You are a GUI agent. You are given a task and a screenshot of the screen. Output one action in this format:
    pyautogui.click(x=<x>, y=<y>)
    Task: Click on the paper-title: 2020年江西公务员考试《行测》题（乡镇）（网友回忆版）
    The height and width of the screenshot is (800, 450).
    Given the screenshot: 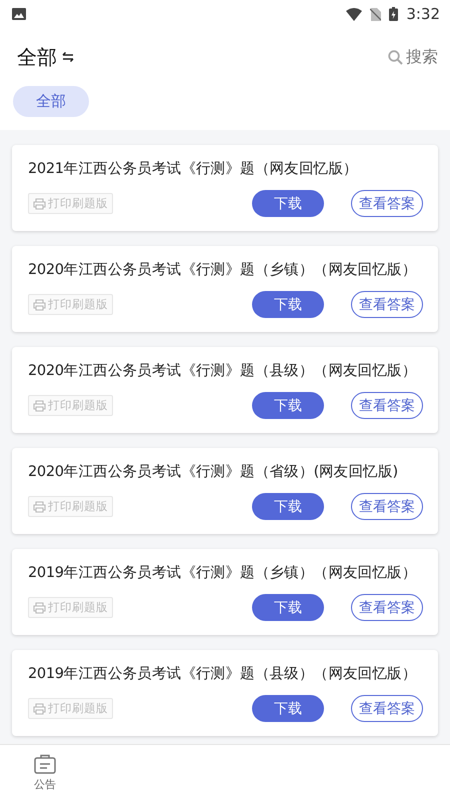 What is the action you would take?
    pyautogui.click(x=223, y=270)
    